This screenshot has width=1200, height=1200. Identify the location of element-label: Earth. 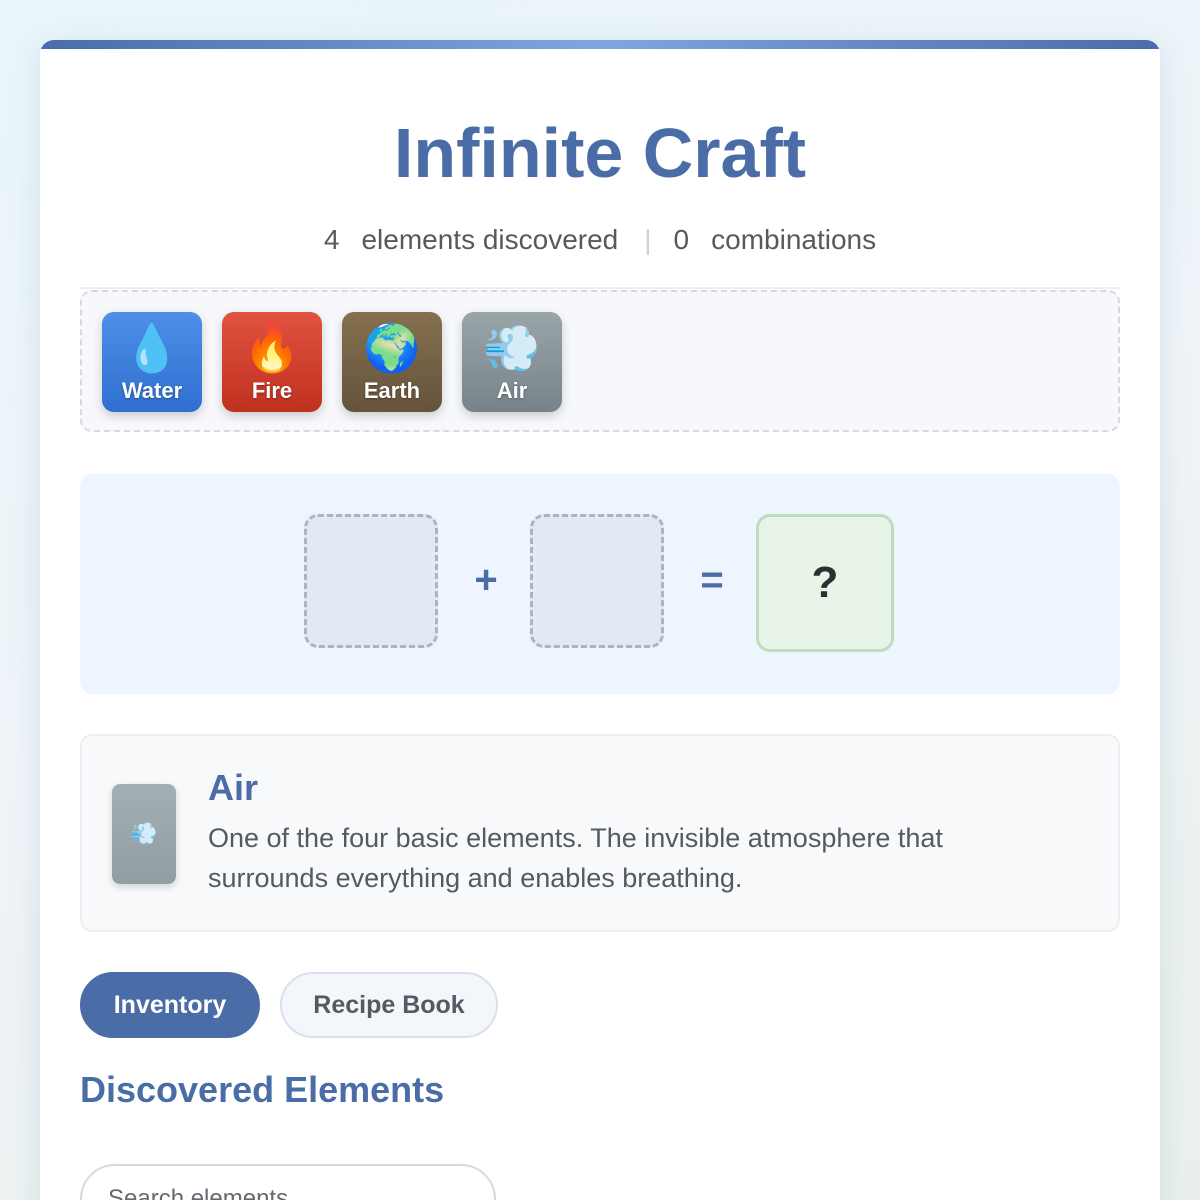
(392, 390).